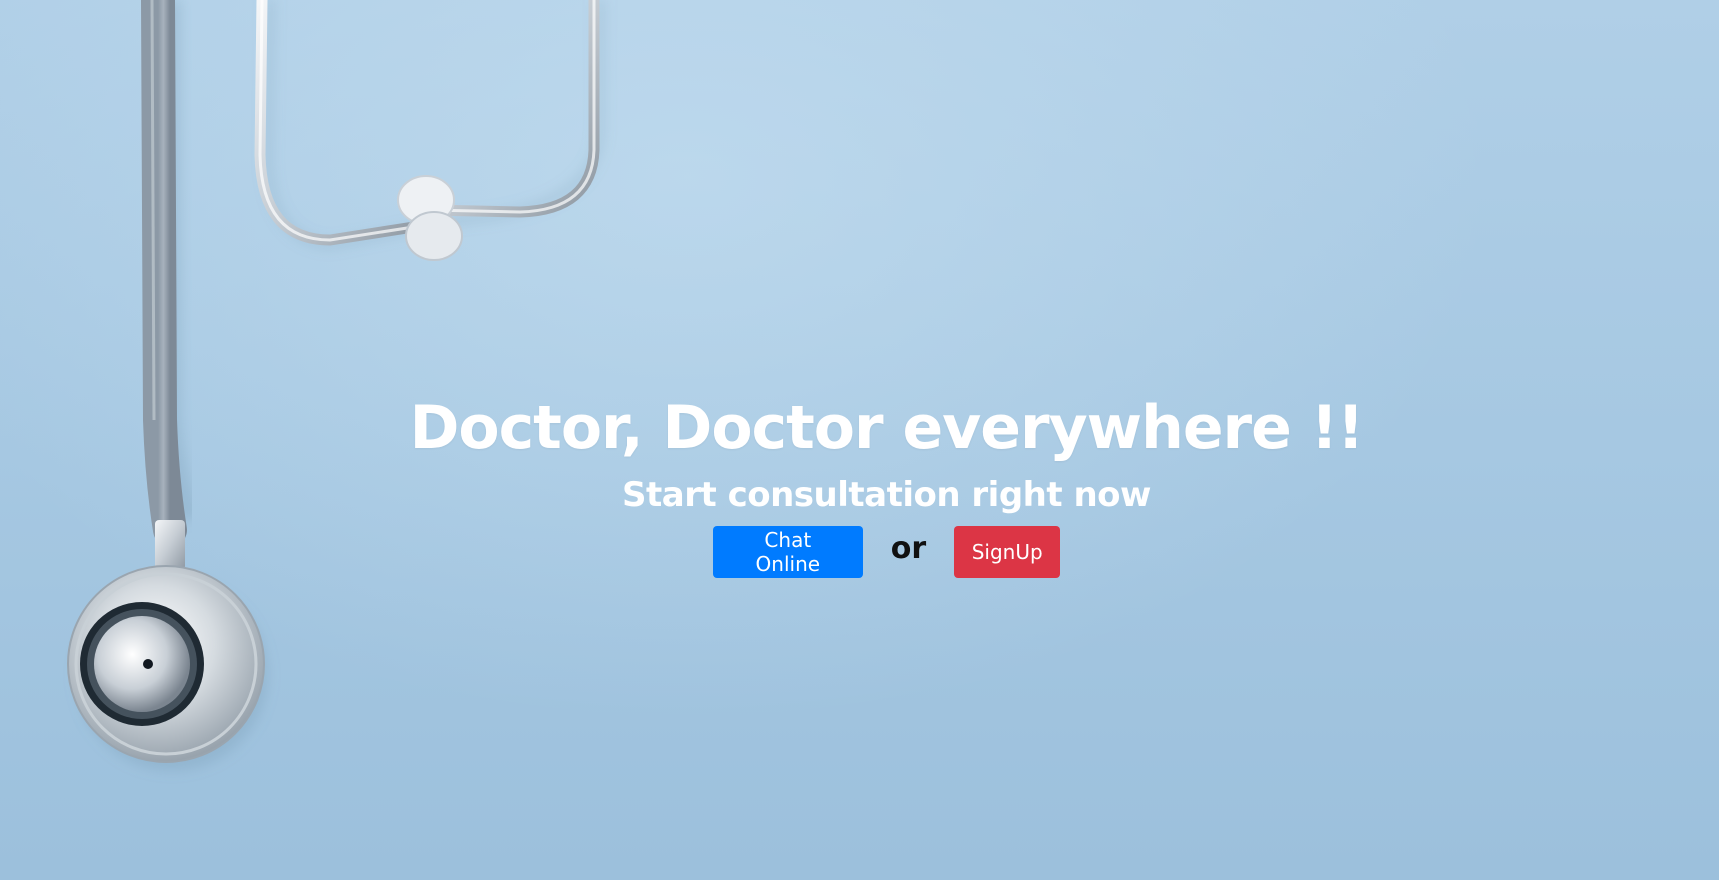  Describe the element at coordinates (787, 552) in the screenshot. I see `chat-online-button: Chat Online` at that location.